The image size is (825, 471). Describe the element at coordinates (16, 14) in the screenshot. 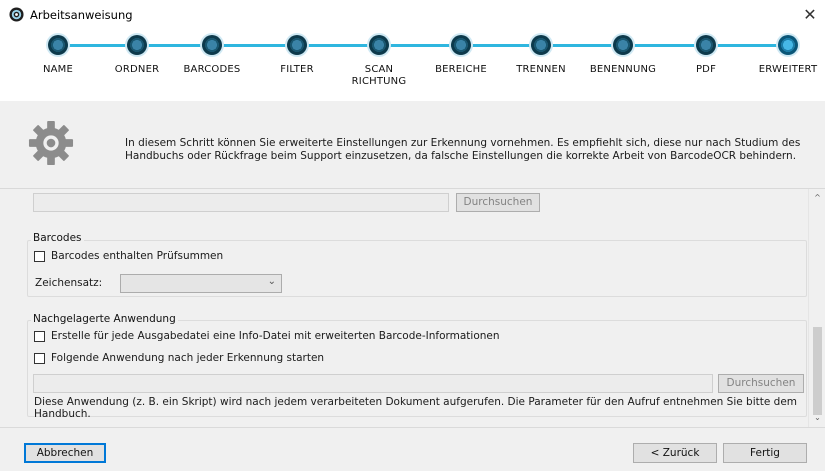

I see `app-gear-icon` at that location.